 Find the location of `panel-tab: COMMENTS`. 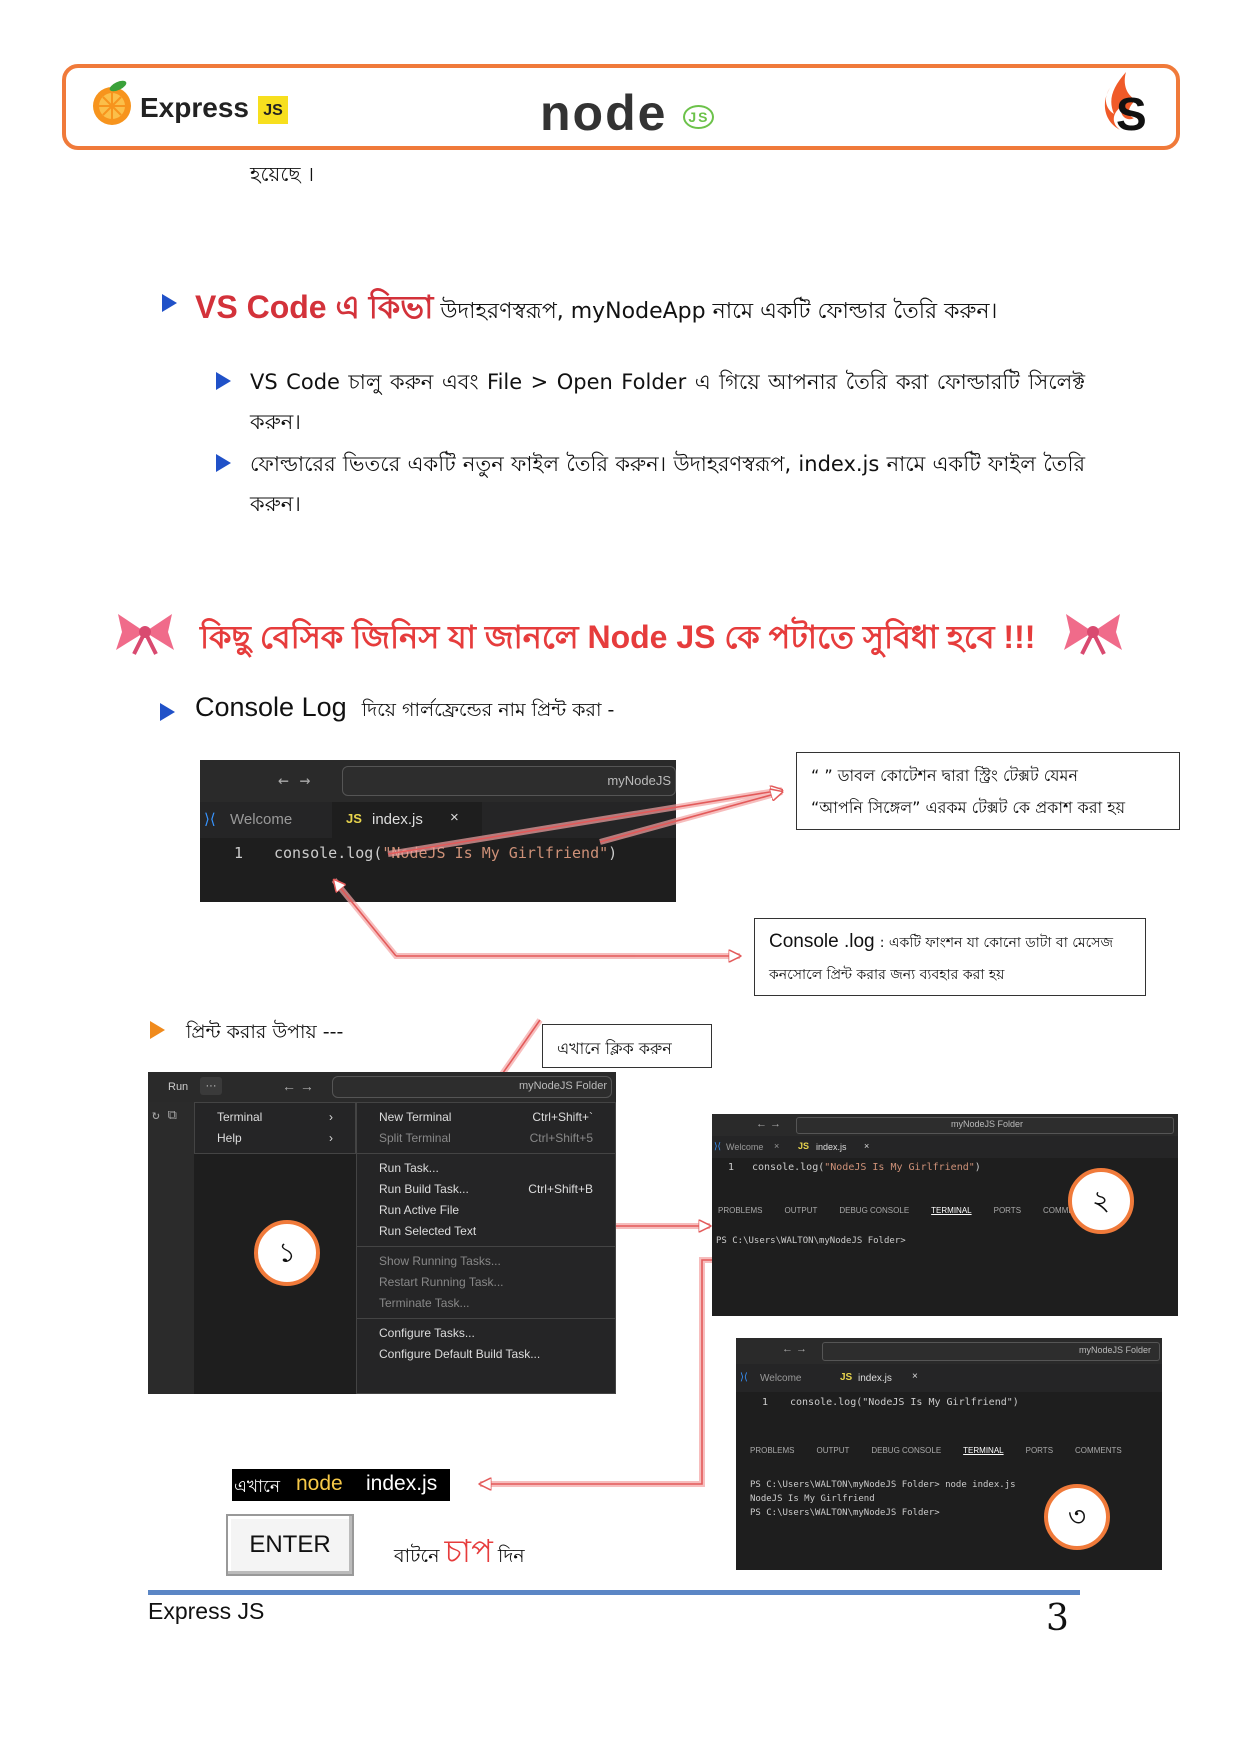

panel-tab: COMMENTS is located at coordinates (1098, 1450).